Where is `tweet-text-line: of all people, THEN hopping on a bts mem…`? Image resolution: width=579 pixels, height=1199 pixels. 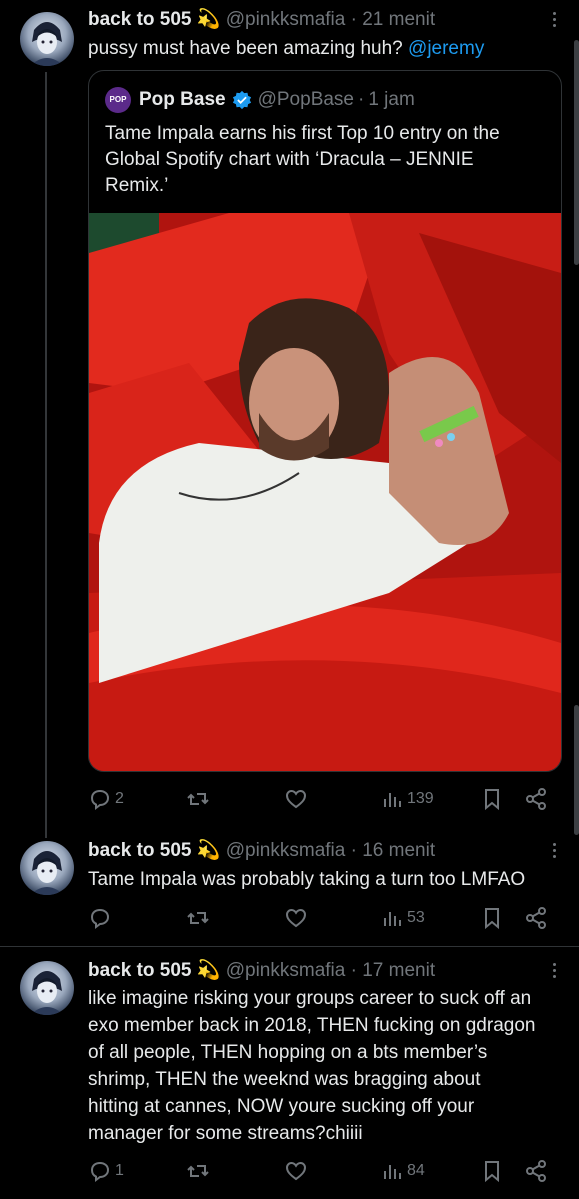 tweet-text-line: of all people, THEN hopping on a bts mem… is located at coordinates (288, 1052).